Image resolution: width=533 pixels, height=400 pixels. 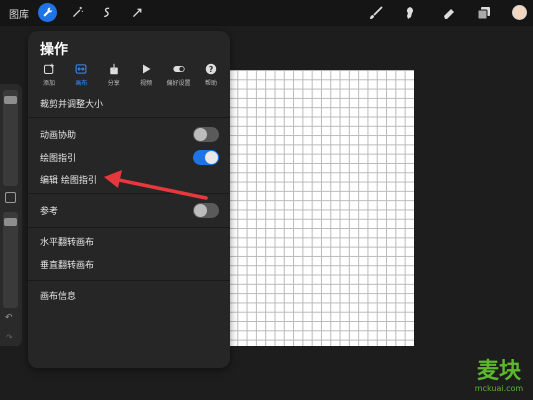 What do you see at coordinates (499, 376) in the screenshot?
I see `watermark-logo: 麦块 mckuai.com` at bounding box center [499, 376].